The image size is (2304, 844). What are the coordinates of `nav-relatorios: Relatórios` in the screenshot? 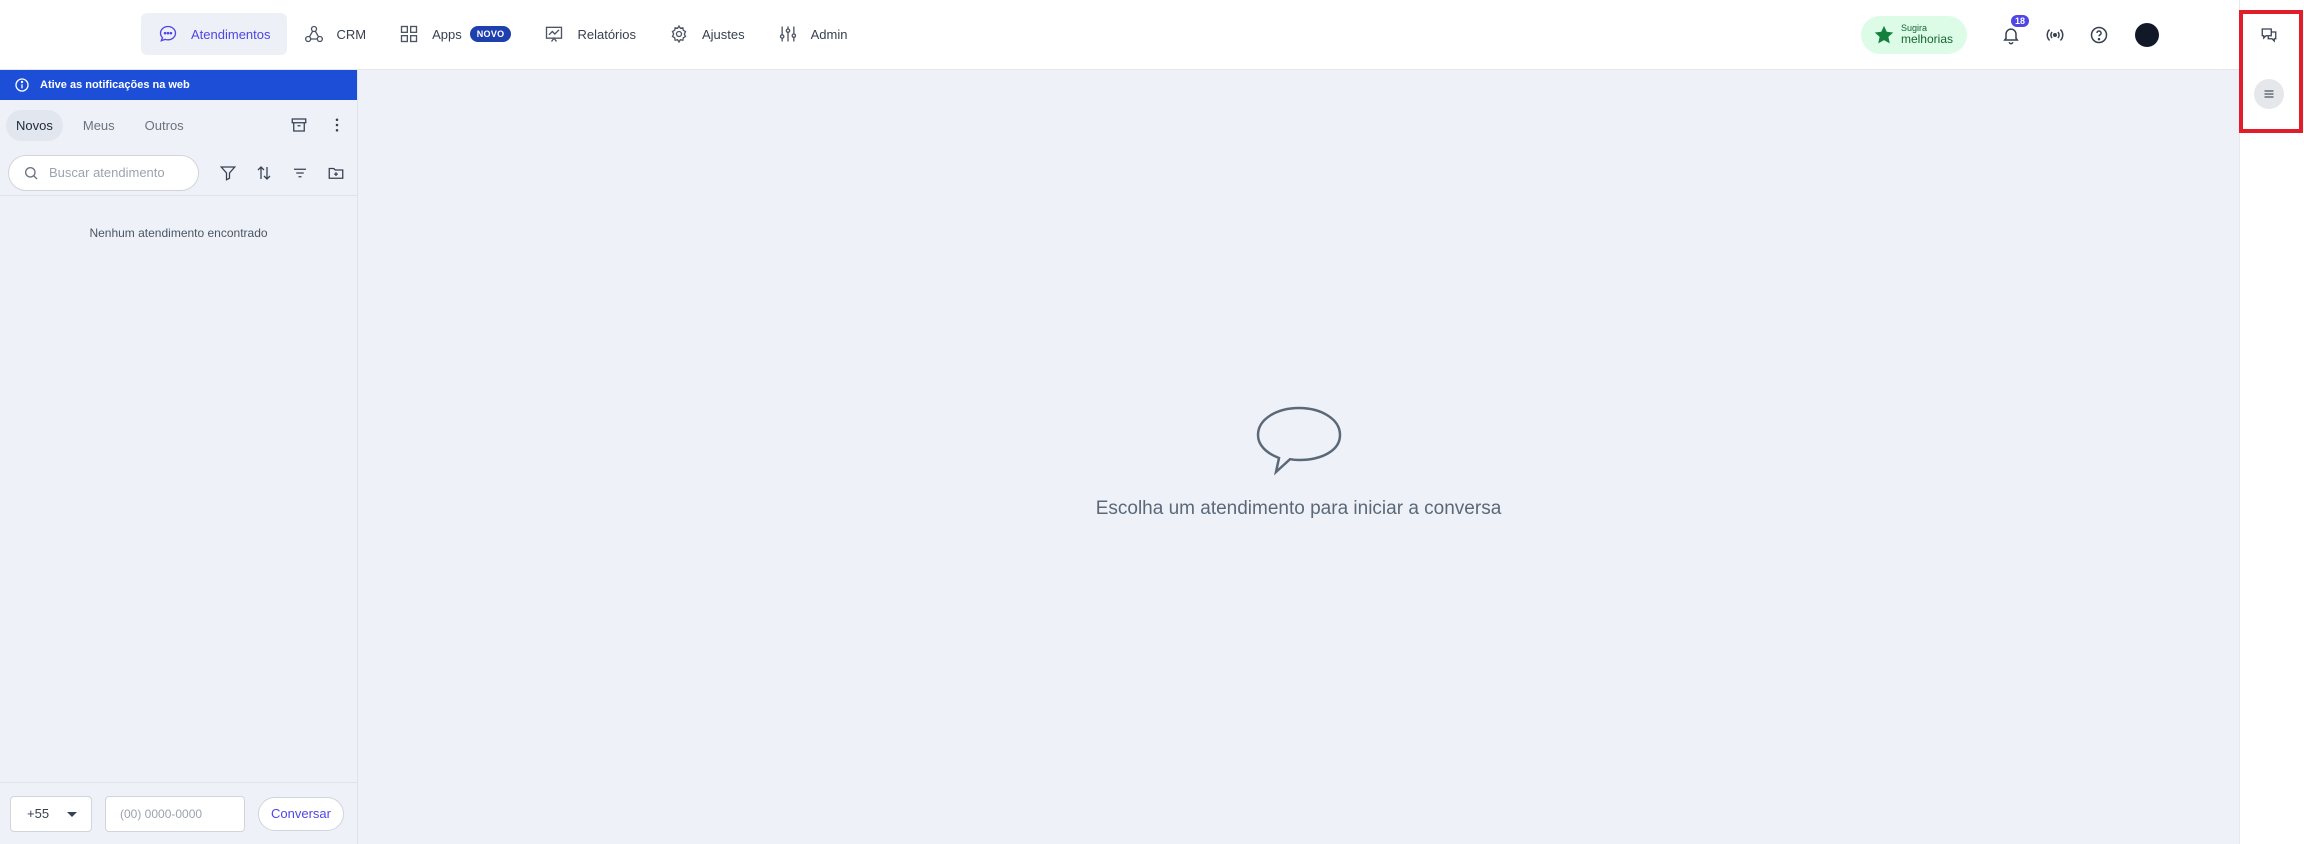 It's located at (589, 34).